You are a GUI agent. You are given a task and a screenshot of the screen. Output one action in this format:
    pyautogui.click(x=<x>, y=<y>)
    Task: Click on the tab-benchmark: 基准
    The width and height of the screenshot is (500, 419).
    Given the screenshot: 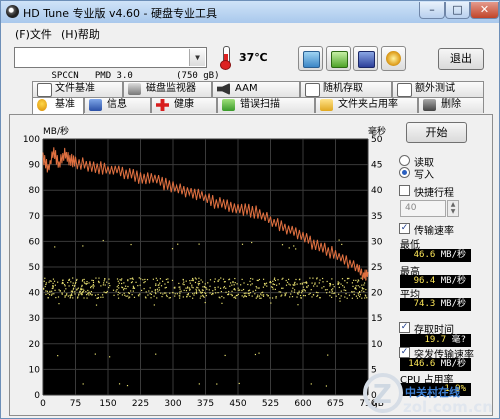 What is the action you would take?
    pyautogui.click(x=58, y=105)
    